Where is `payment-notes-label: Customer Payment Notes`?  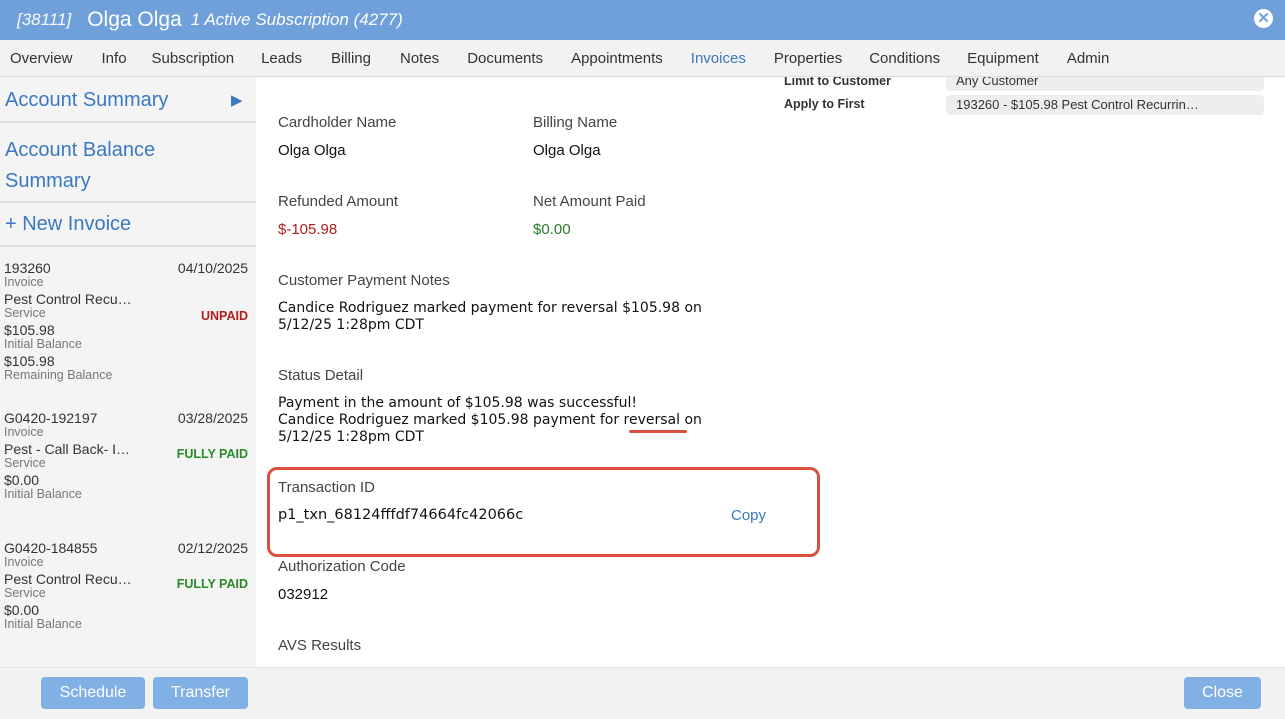
payment-notes-label: Customer Payment Notes is located at coordinates (364, 280).